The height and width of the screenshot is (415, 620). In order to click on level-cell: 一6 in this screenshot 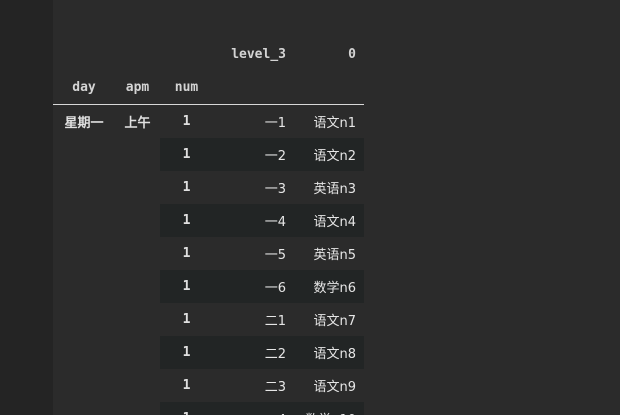, I will do `click(253, 286)`.